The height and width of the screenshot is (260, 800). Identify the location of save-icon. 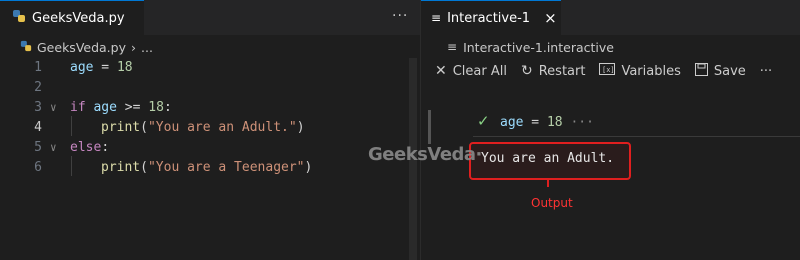
(701, 71).